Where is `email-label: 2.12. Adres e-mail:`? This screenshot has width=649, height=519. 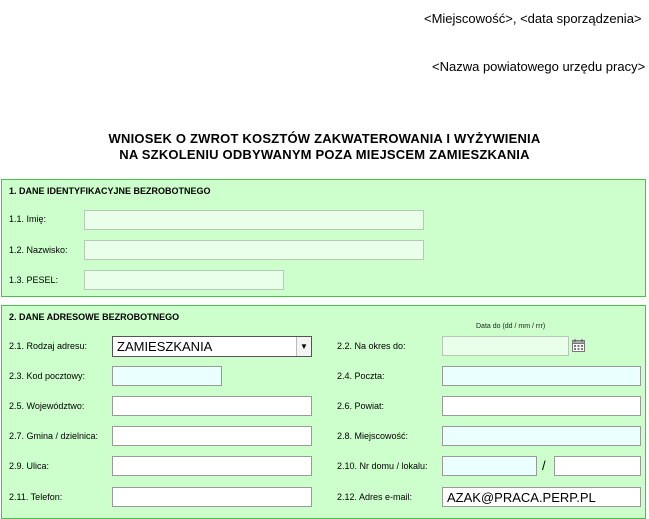
email-label: 2.12. Adres e-mail: is located at coordinates (375, 497).